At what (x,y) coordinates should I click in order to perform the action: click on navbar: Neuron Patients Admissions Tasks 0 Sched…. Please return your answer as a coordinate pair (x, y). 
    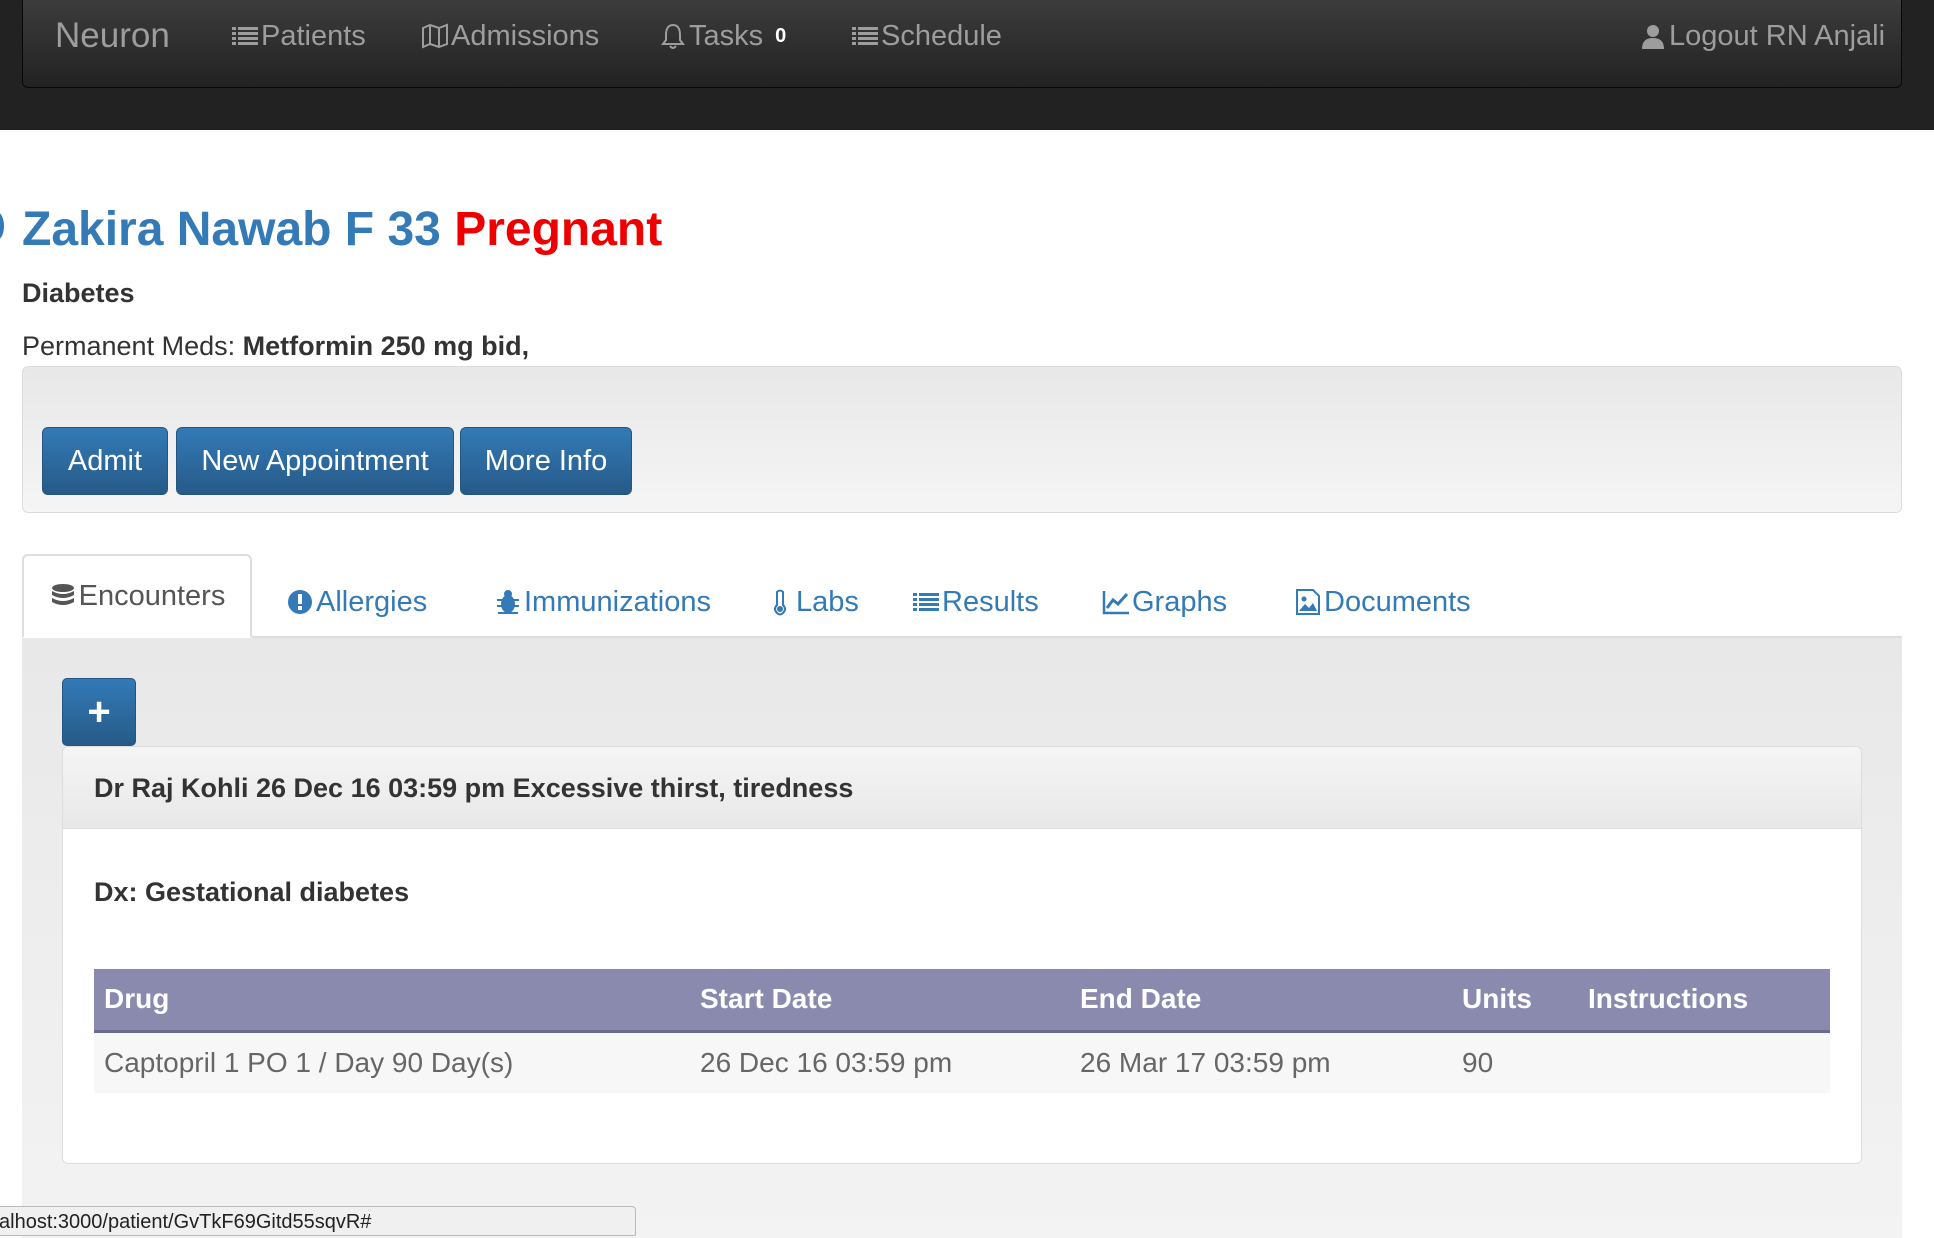
    Looking at the image, I should click on (962, 44).